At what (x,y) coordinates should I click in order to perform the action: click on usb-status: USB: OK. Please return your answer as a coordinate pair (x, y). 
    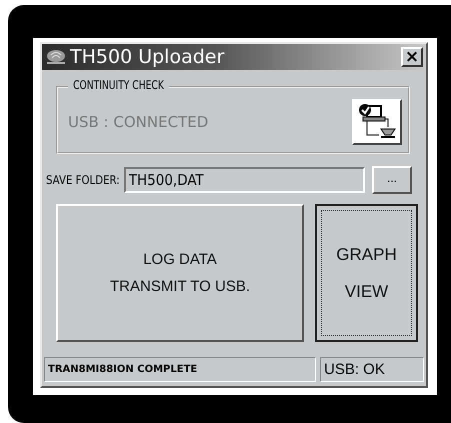
    Looking at the image, I should click on (372, 369).